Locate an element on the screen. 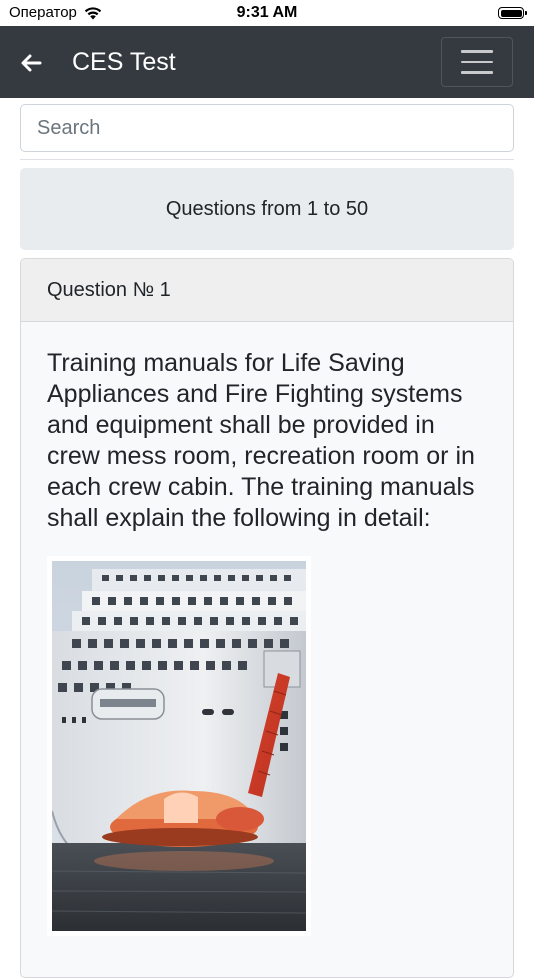 The image size is (534, 978). question-range-banner: Questions from 1 to 50 is located at coordinates (267, 209).